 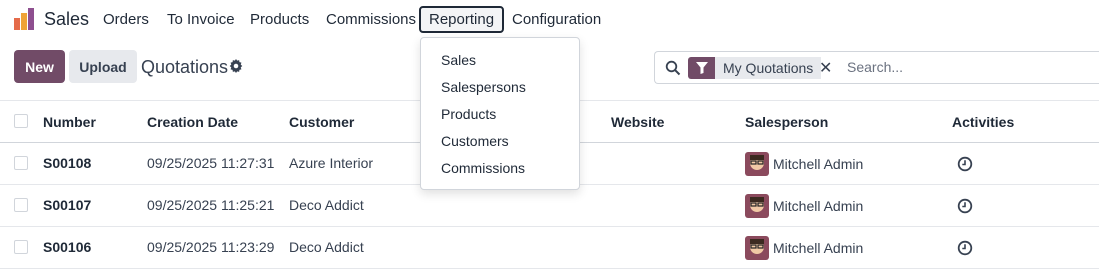 What do you see at coordinates (786, 122) in the screenshot?
I see `header-salesperson: Salesperson` at bounding box center [786, 122].